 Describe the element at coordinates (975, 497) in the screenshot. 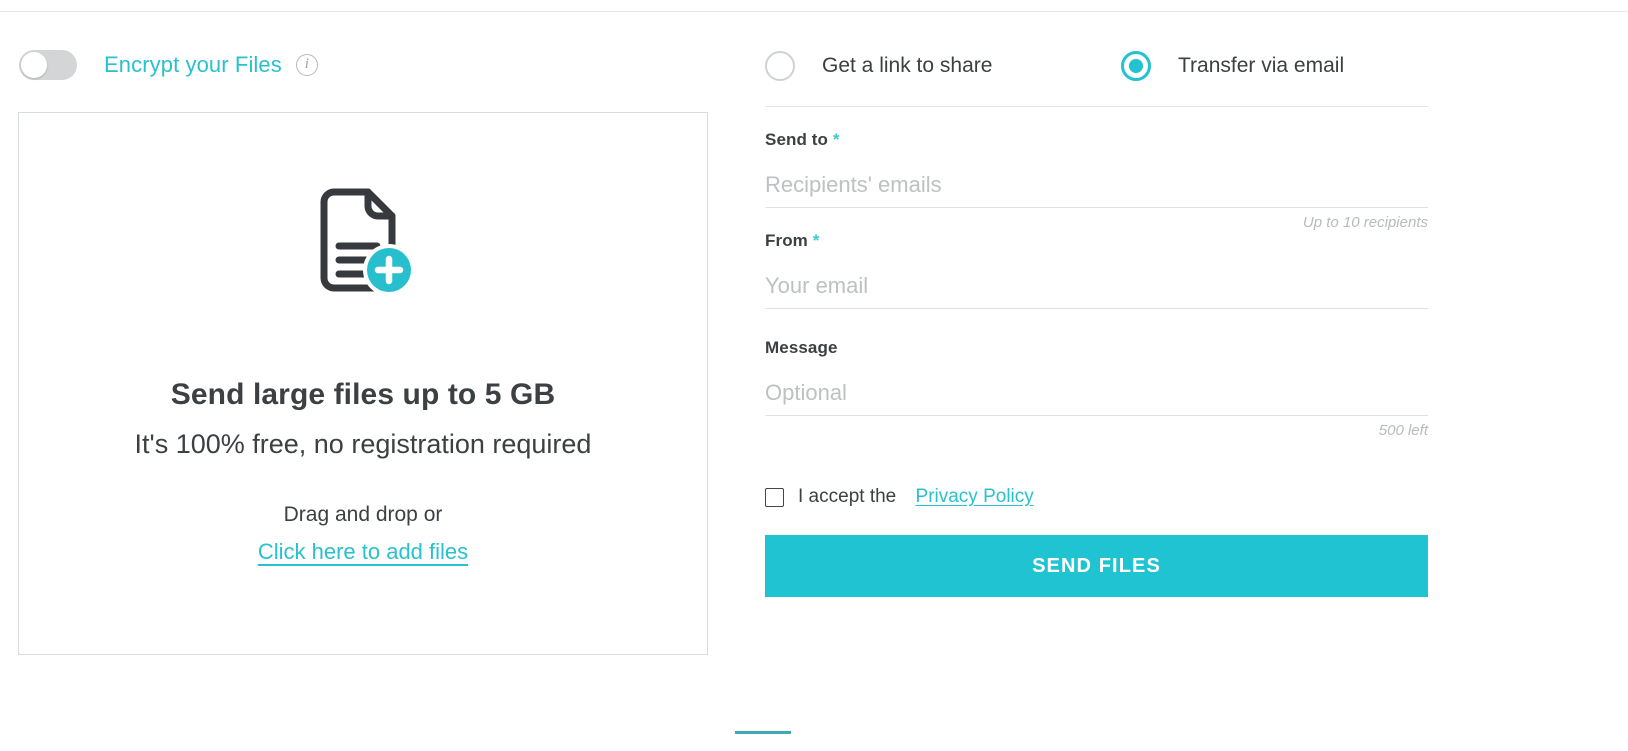

I see `privacy-policy-link: Privacy Policy` at that location.